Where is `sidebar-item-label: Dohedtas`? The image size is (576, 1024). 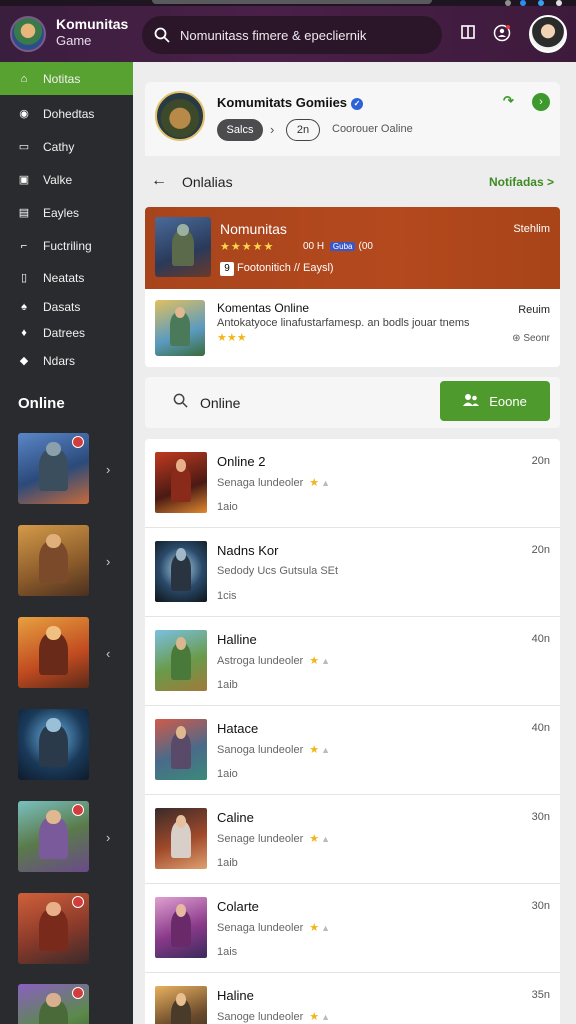
sidebar-item-label: Dohedtas is located at coordinates (69, 113).